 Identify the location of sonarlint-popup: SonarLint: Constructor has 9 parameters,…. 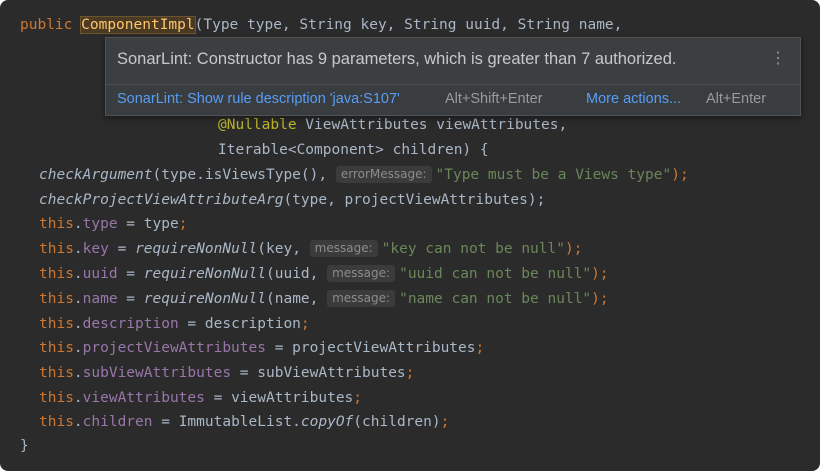
(453, 76).